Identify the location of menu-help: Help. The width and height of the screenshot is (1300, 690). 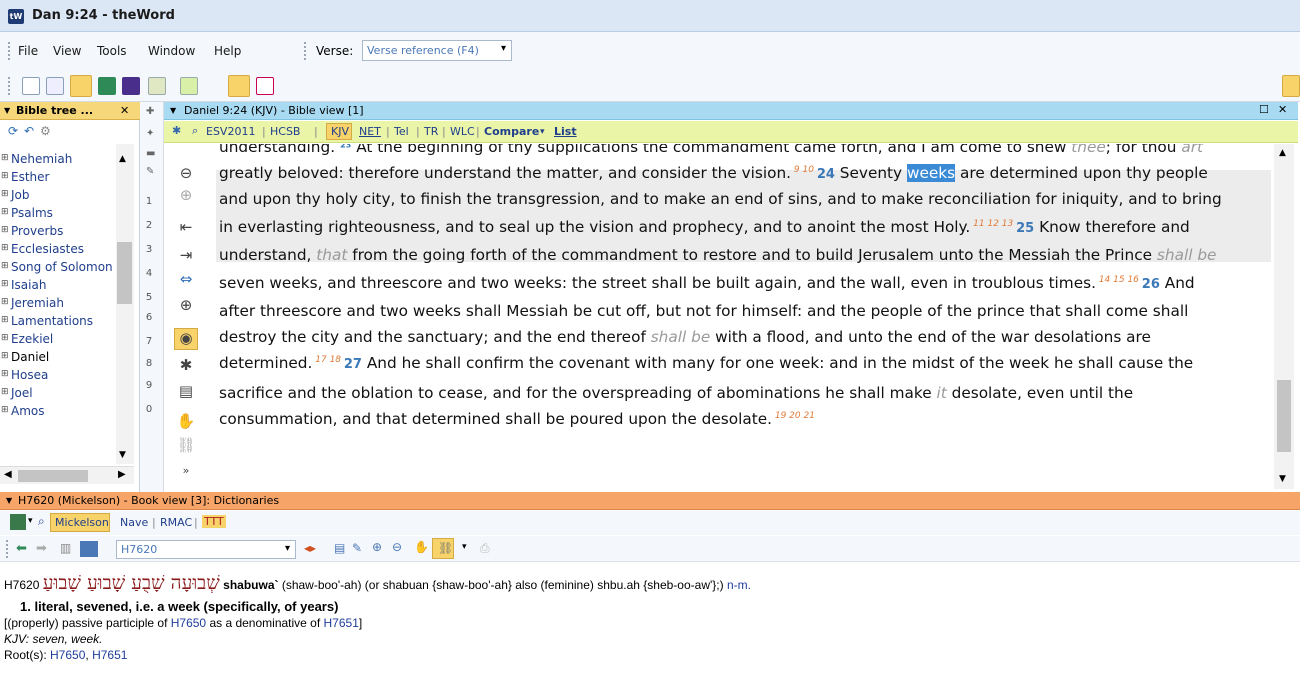
(227, 51).